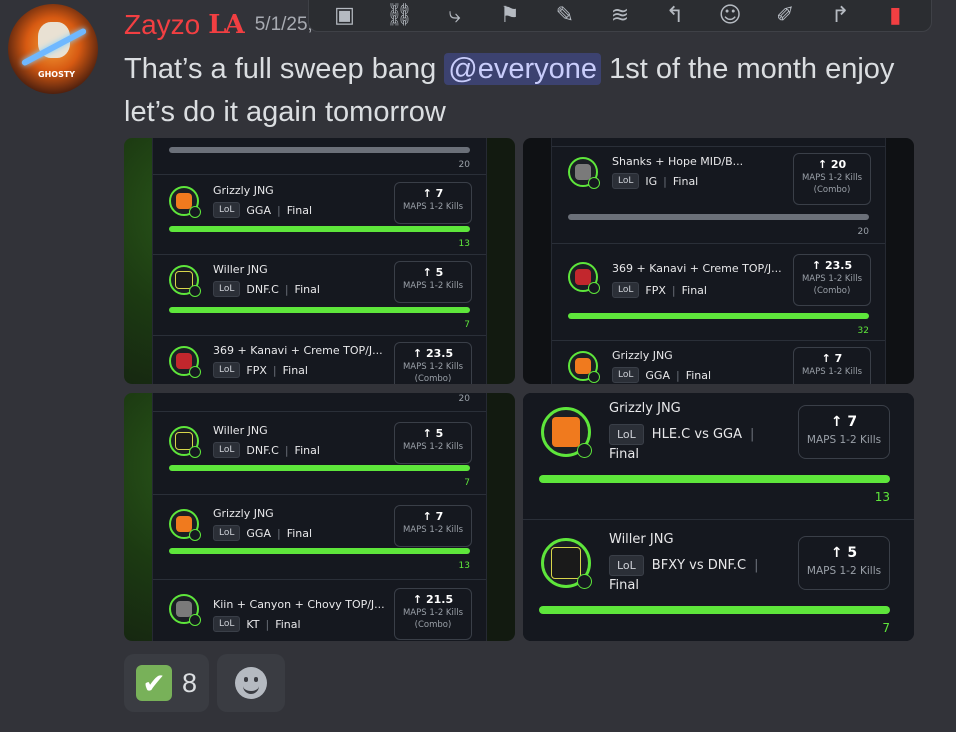 The image size is (956, 732). Describe the element at coordinates (895, 15) in the screenshot. I see `delete-icon: ▮` at that location.